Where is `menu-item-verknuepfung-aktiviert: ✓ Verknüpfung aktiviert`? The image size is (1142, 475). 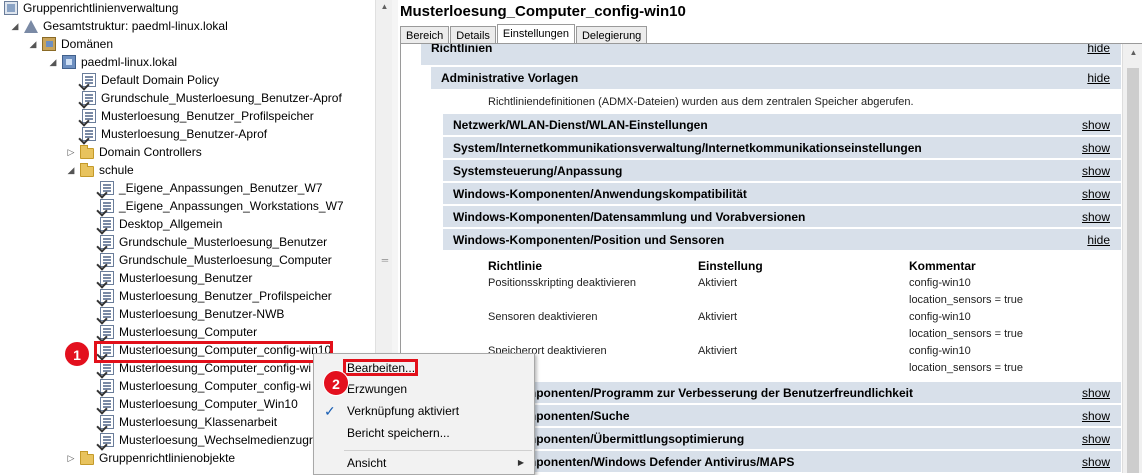 menu-item-verknuepfung-aktiviert: ✓ Verknüpfung aktiviert is located at coordinates (424, 411).